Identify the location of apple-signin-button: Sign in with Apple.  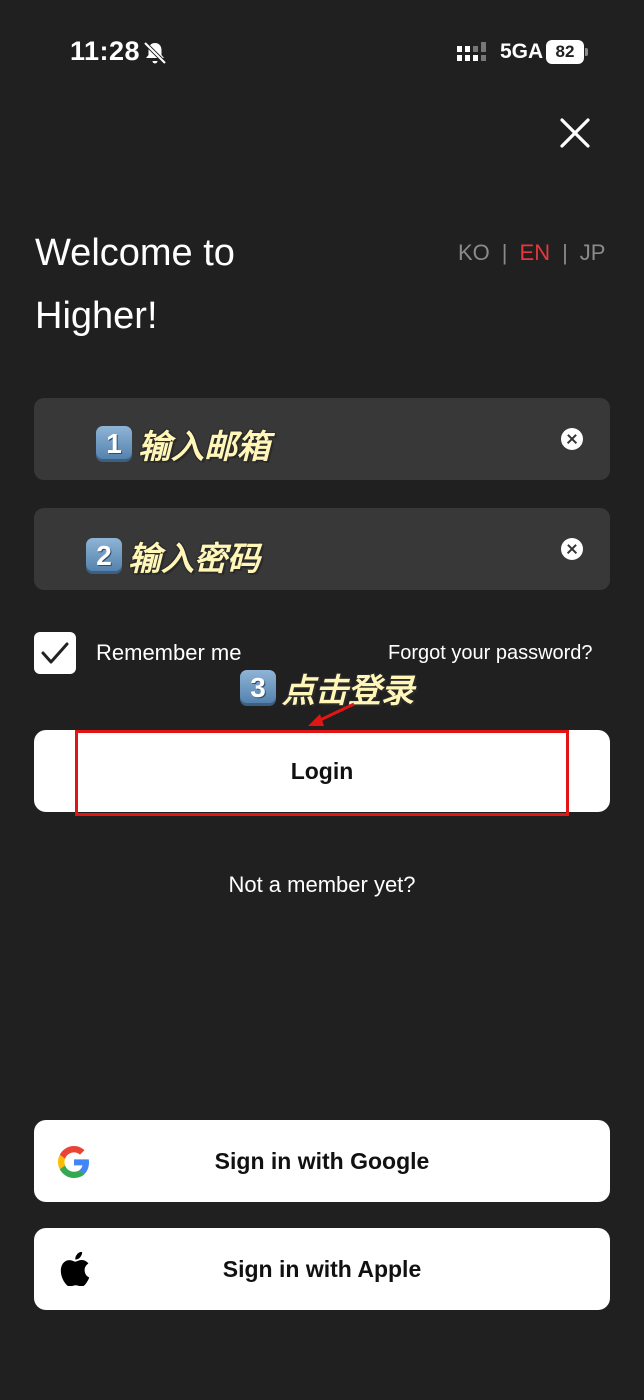
(322, 1269).